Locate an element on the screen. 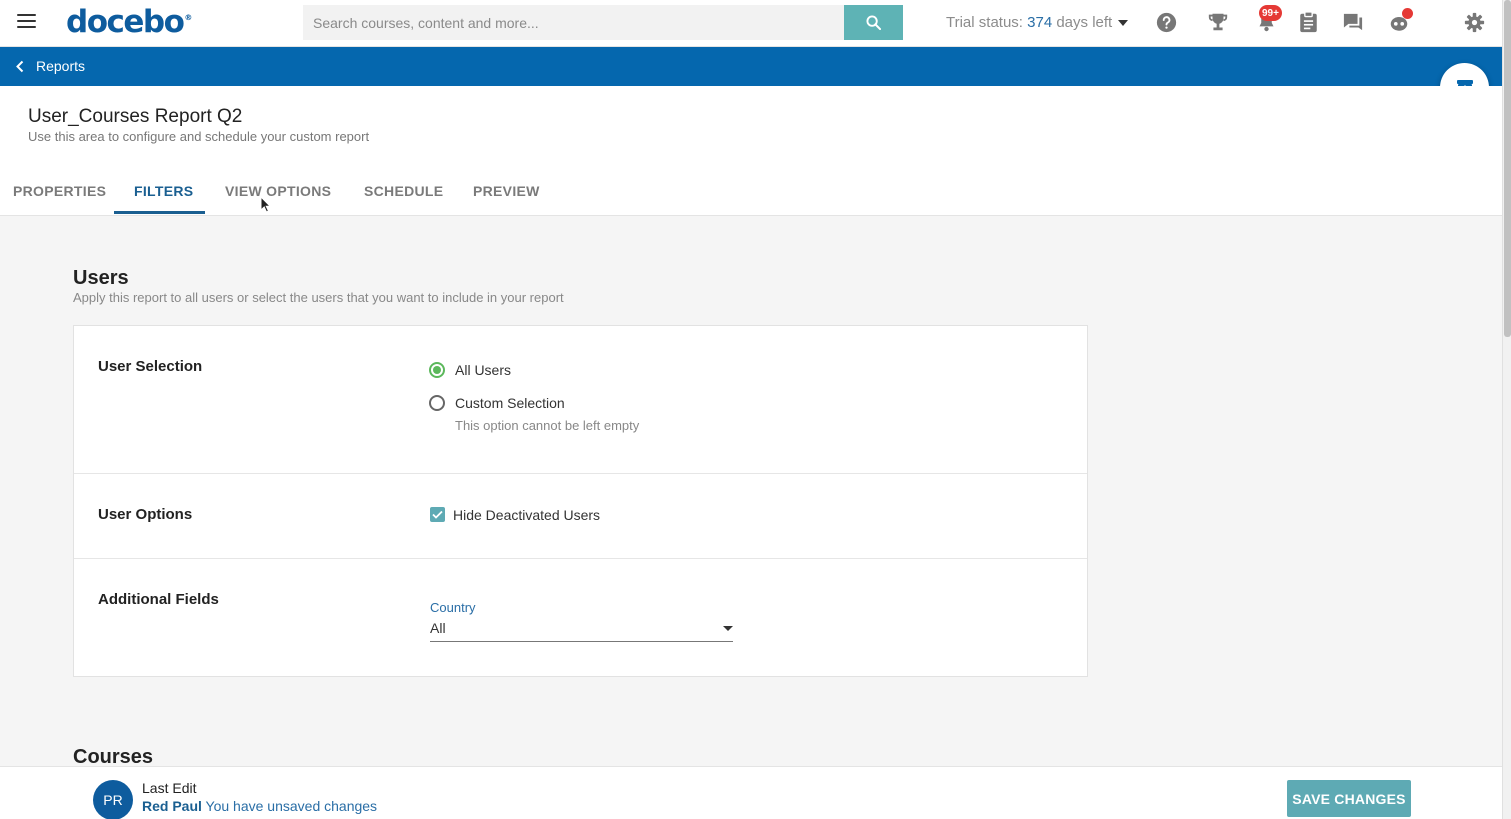 The width and height of the screenshot is (1511, 819). search-input is located at coordinates (573, 22).